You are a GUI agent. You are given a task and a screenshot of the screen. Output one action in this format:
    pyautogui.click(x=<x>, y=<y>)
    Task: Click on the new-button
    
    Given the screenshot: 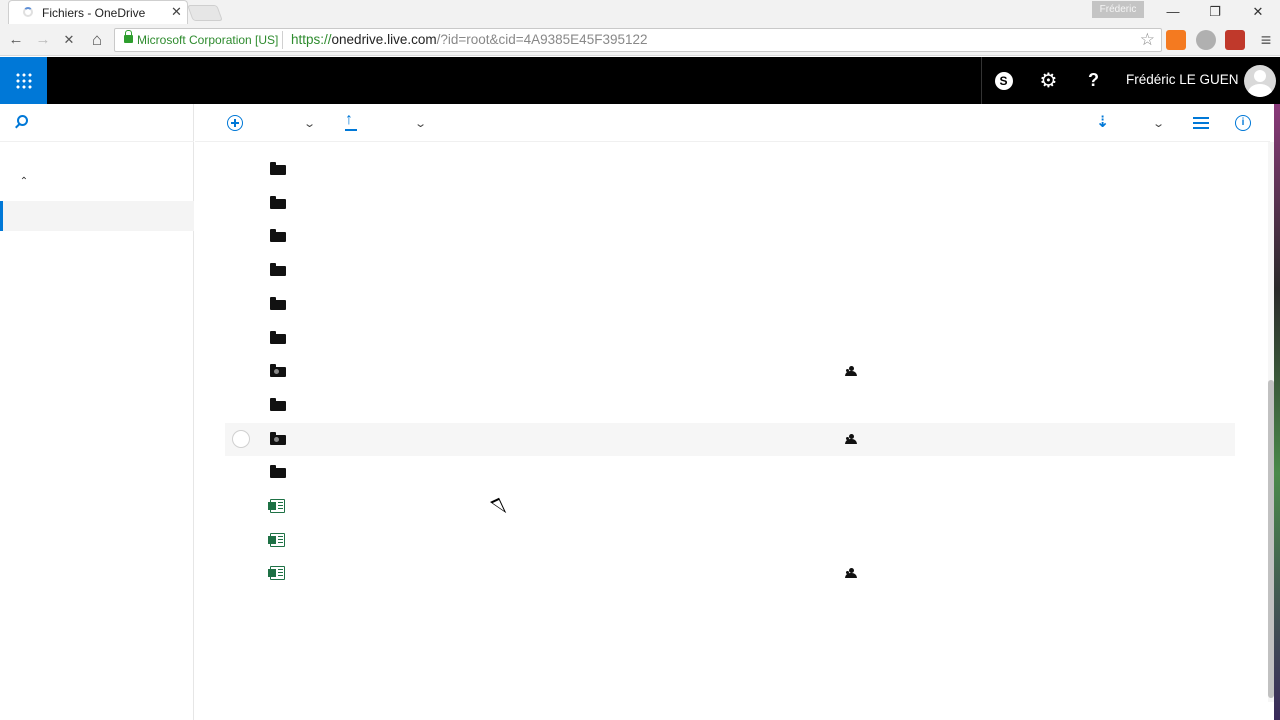 What is the action you would take?
    pyautogui.click(x=235, y=126)
    